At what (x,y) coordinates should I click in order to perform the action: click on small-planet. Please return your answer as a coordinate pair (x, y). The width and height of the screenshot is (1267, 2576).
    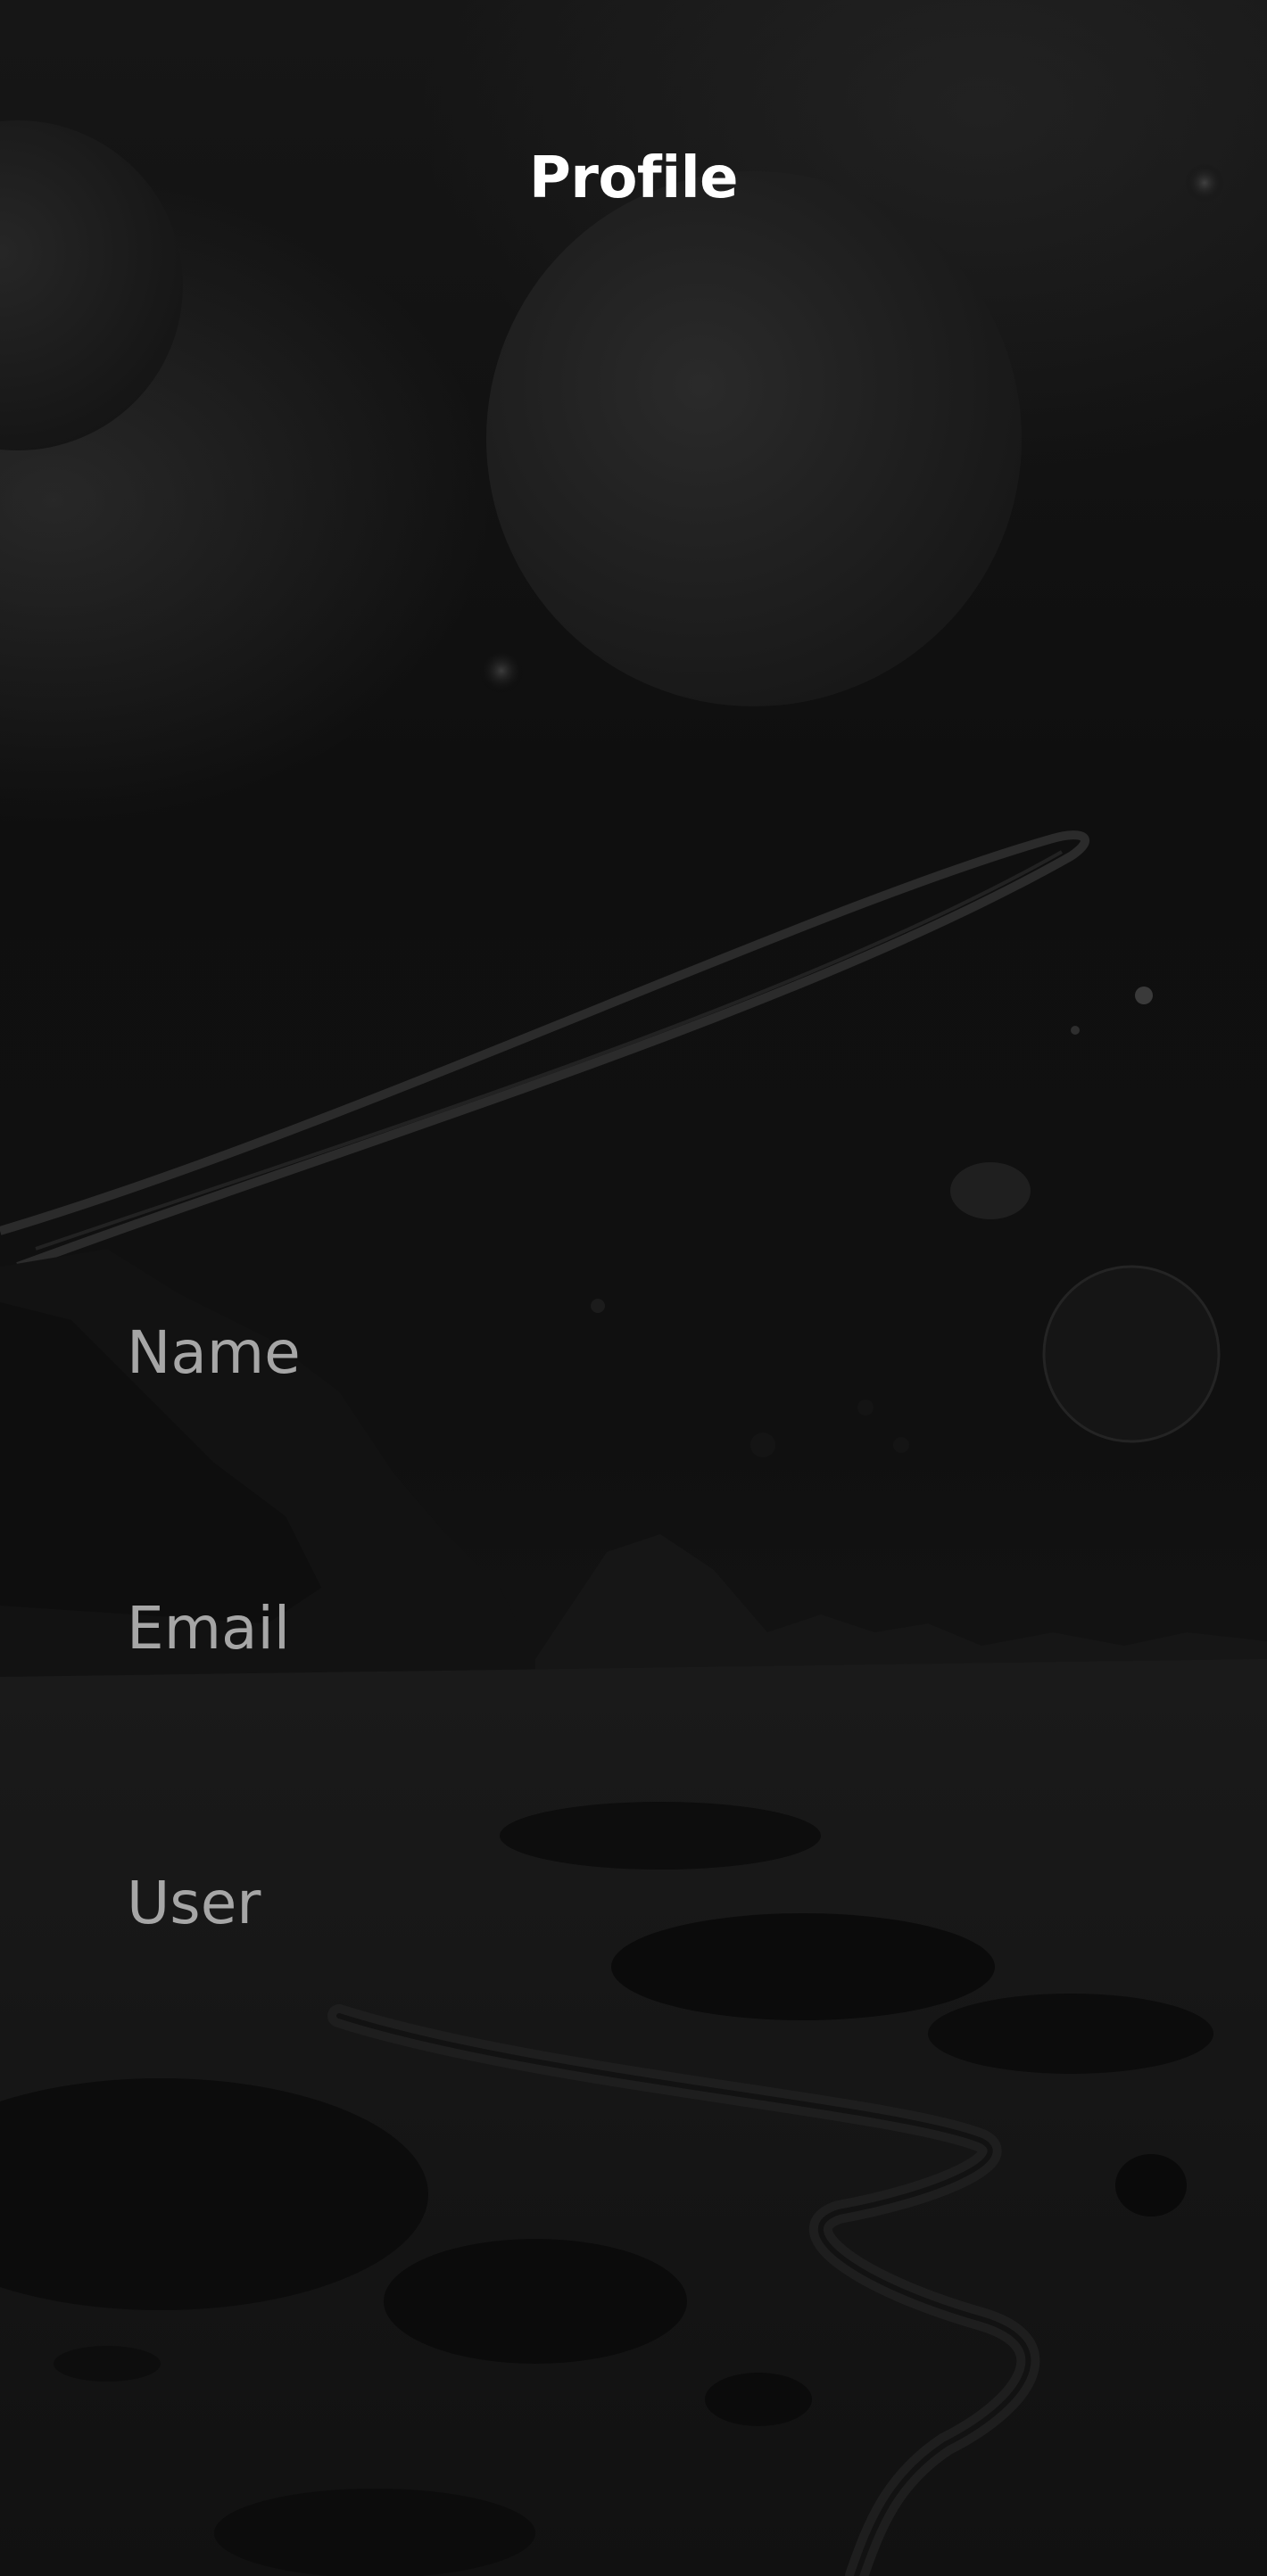
    Looking at the image, I should click on (1131, 1354).